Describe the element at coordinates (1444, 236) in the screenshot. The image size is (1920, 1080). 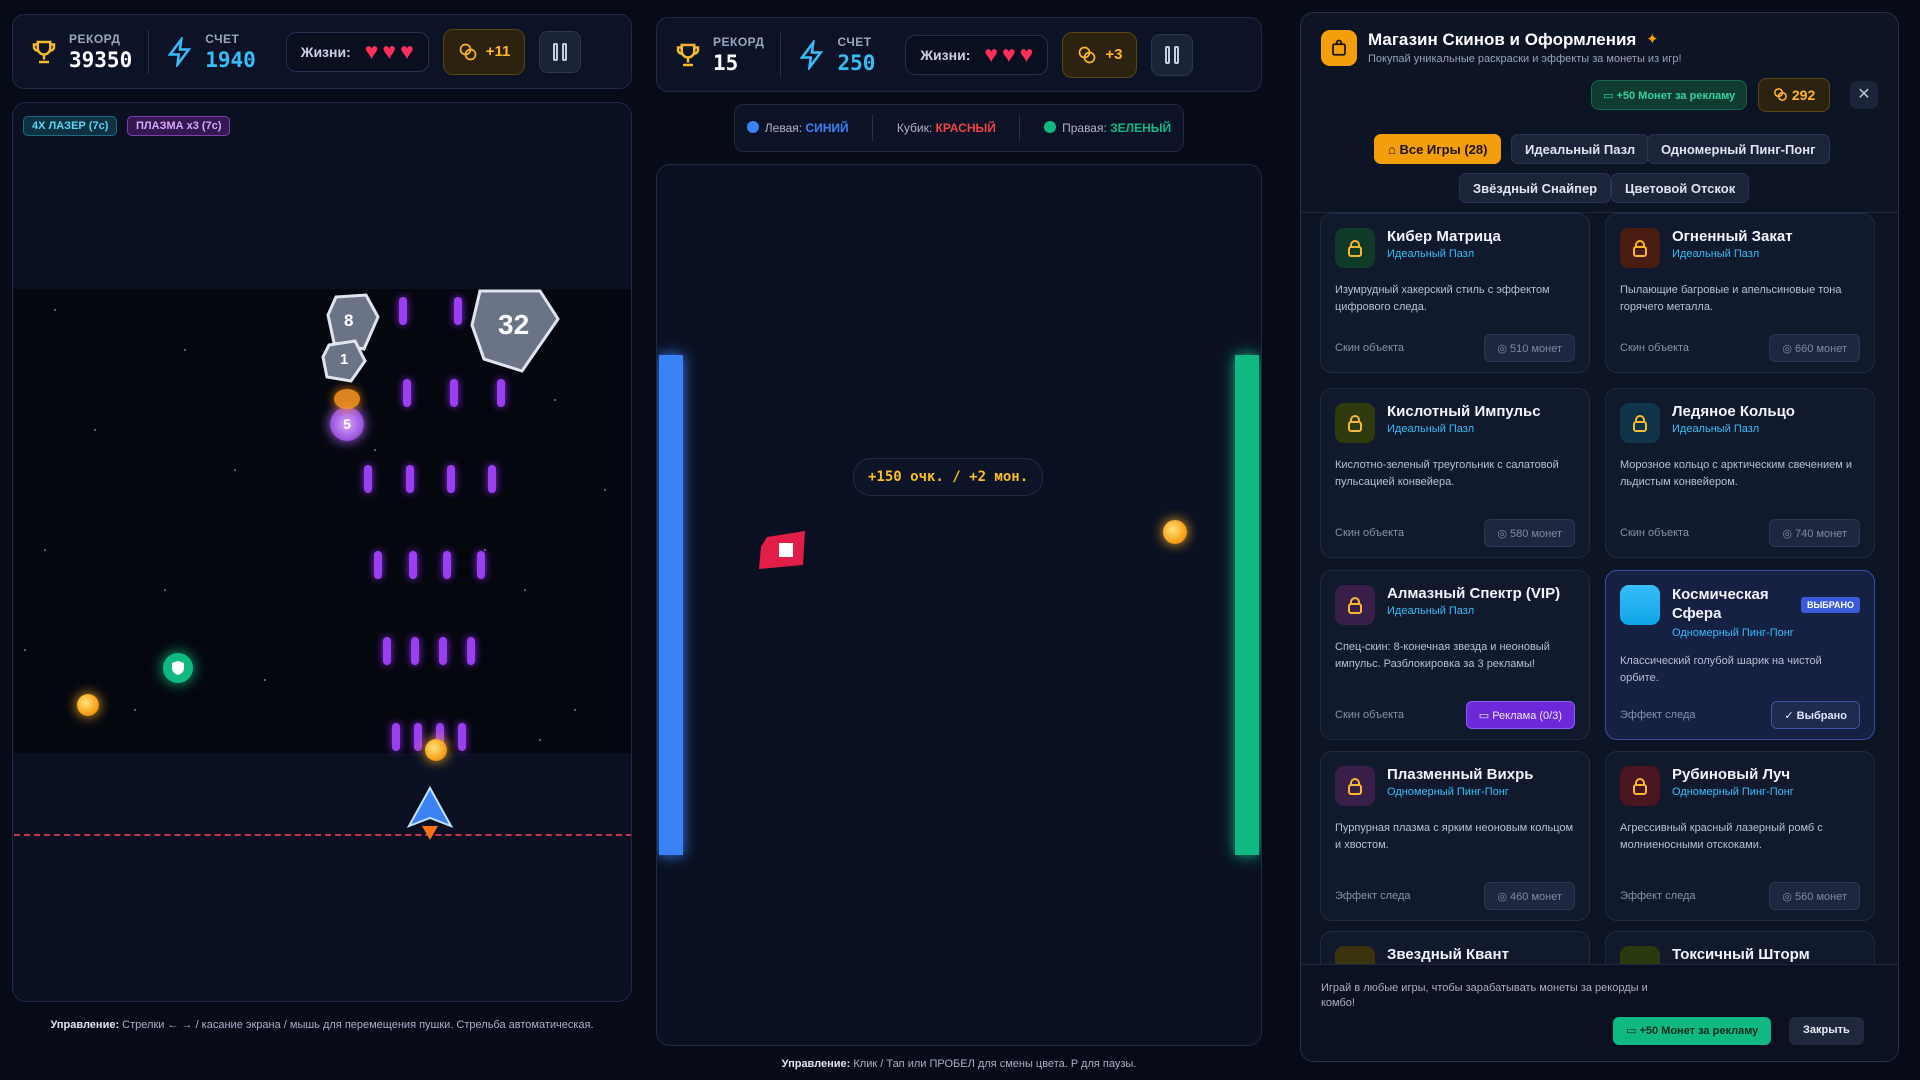
I see `skin-name: Кибер Матрица` at that location.